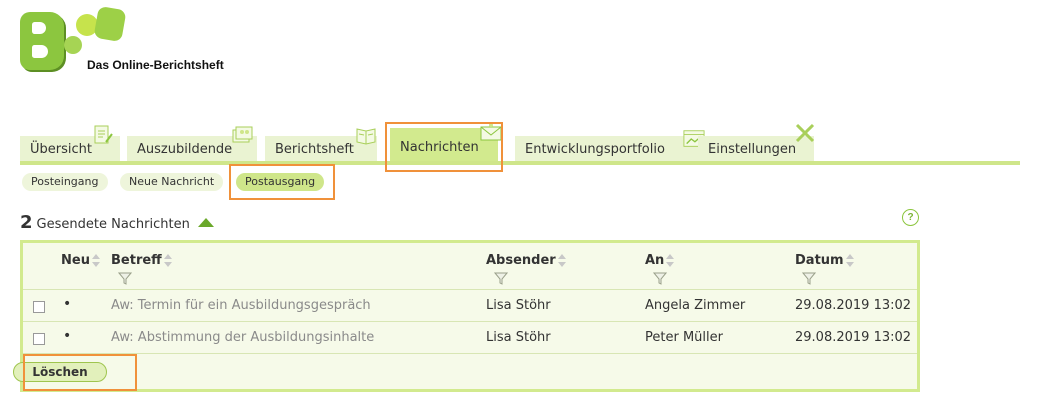  Describe the element at coordinates (136, 260) in the screenshot. I see `column-label: Betreff` at that location.